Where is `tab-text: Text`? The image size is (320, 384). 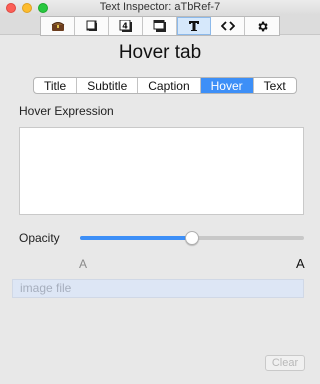
tab-text: Text is located at coordinates (275, 85).